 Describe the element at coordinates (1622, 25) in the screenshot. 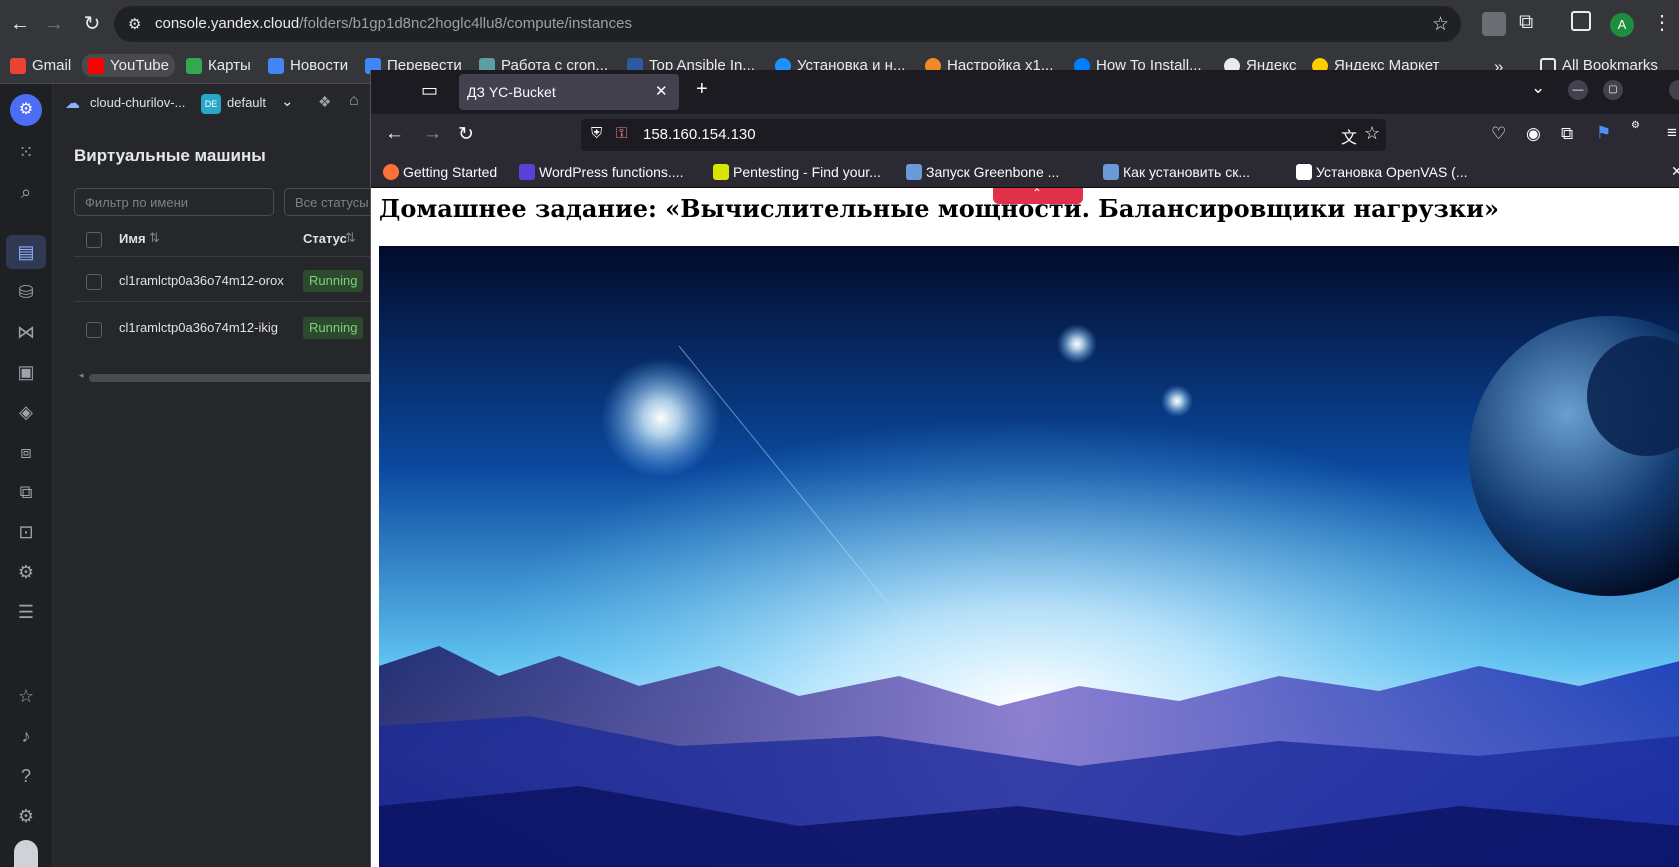

I see `profile-avatar: A` at that location.